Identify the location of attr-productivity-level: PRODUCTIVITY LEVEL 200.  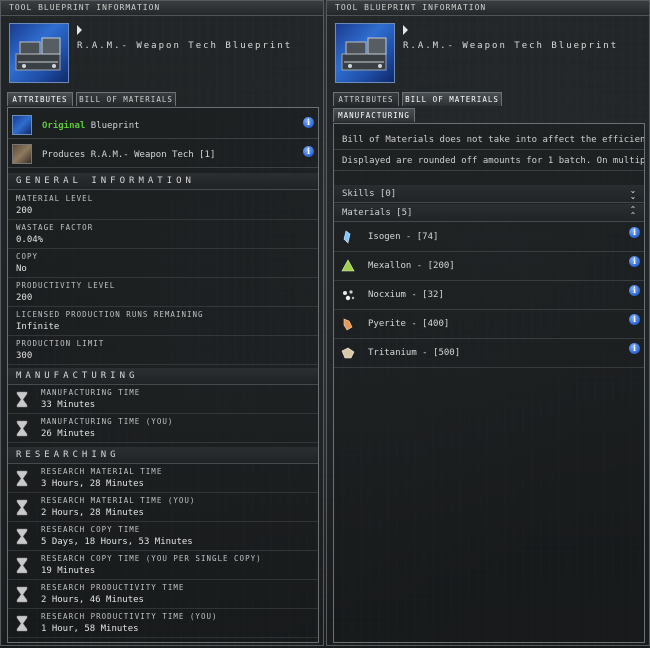
(163, 292).